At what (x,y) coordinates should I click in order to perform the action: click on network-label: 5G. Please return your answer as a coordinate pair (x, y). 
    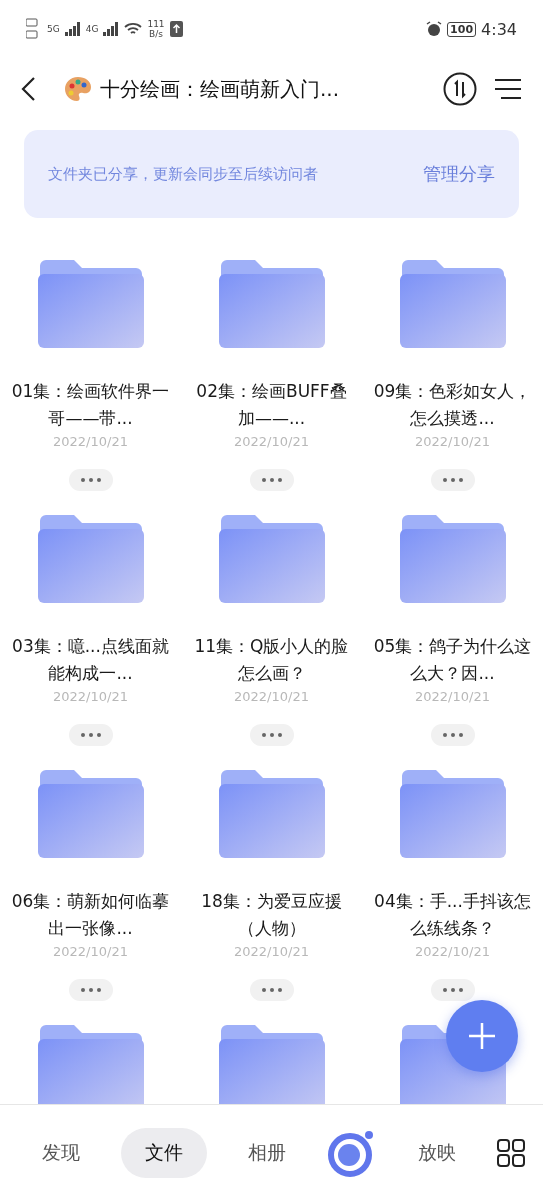
    Looking at the image, I should click on (53, 29).